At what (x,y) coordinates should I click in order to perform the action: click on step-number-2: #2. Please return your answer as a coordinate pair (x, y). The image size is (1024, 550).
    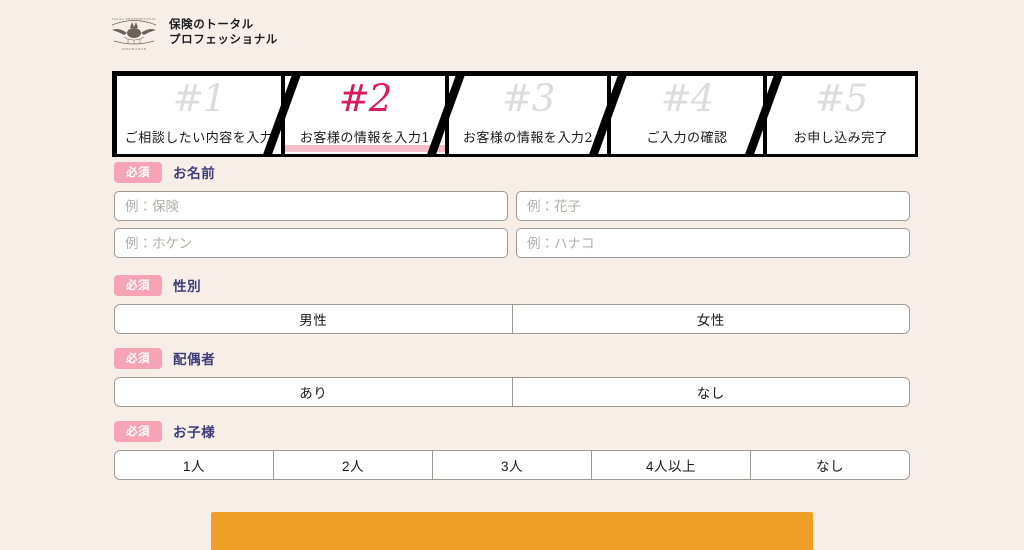
    Looking at the image, I should click on (365, 98).